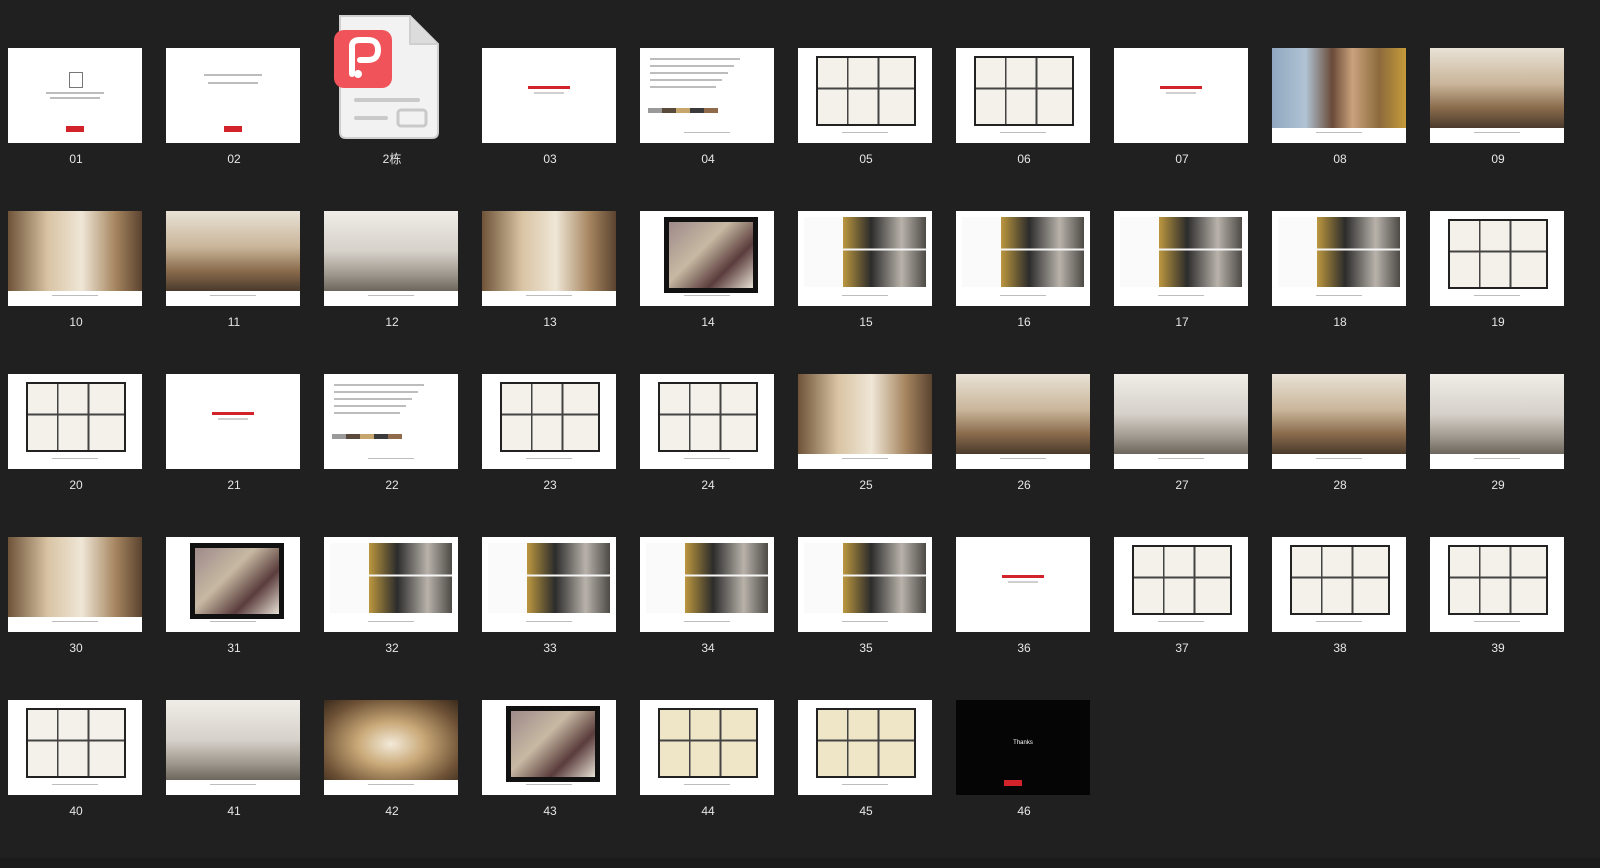  I want to click on thanks-text: Thanks, so click(1023, 743).